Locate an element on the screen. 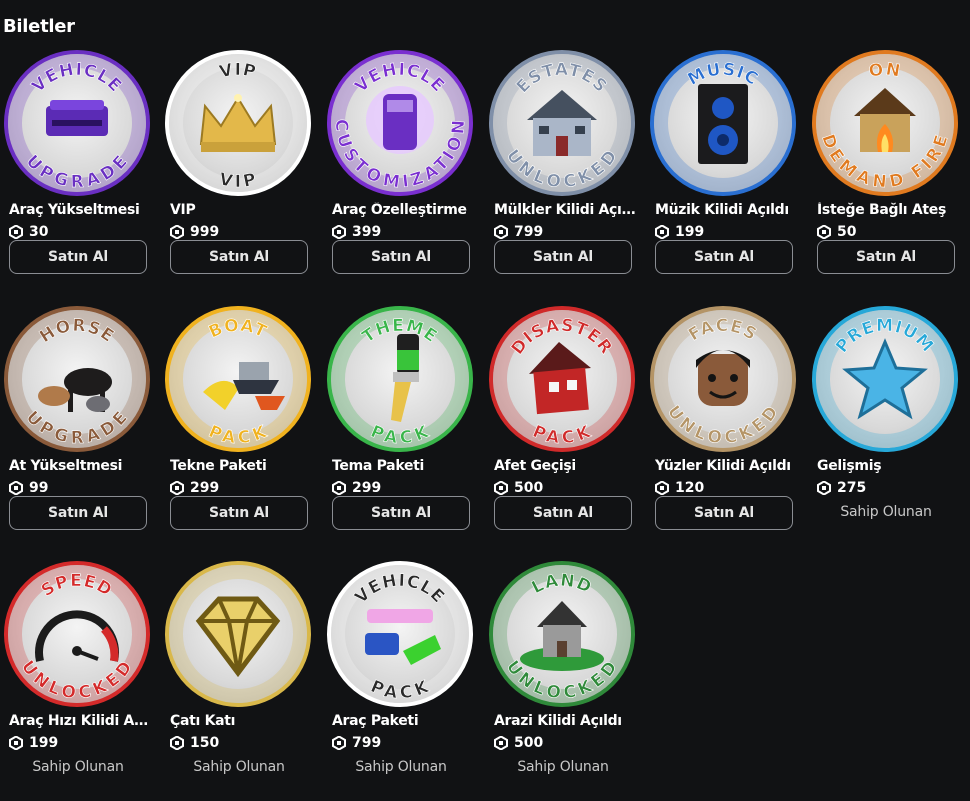 The width and height of the screenshot is (970, 801). diamond-icon is located at coordinates (238, 634).